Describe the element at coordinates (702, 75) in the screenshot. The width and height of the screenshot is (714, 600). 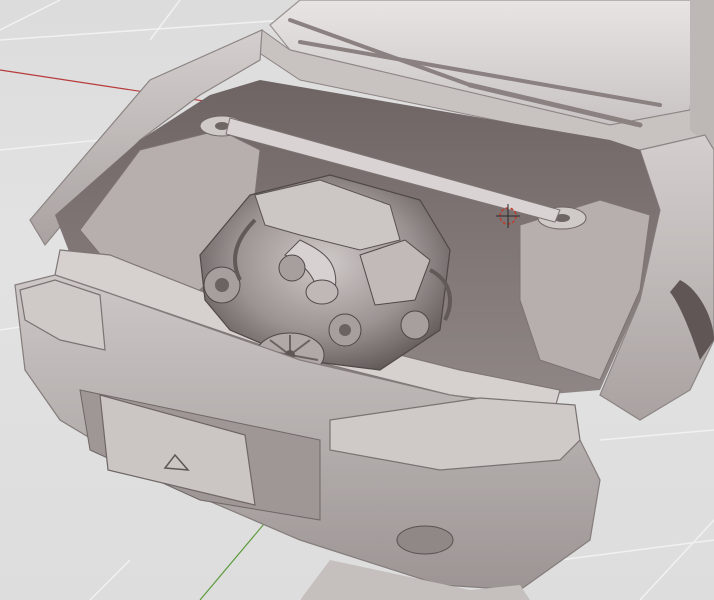
I see `a-pillar` at that location.